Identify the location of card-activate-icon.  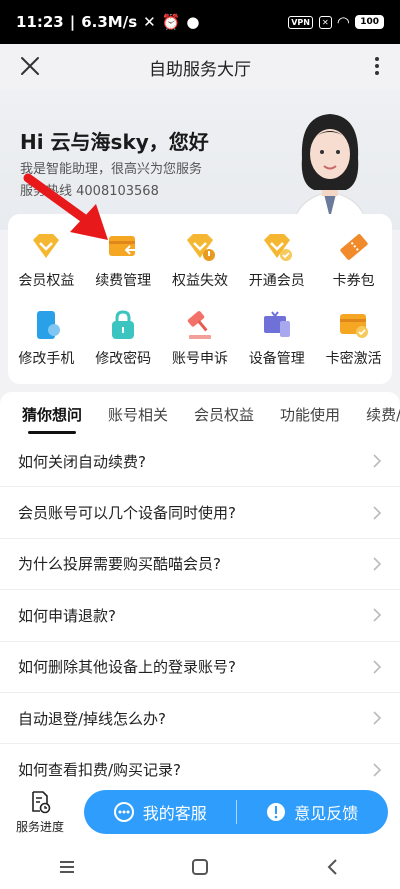
(353, 326).